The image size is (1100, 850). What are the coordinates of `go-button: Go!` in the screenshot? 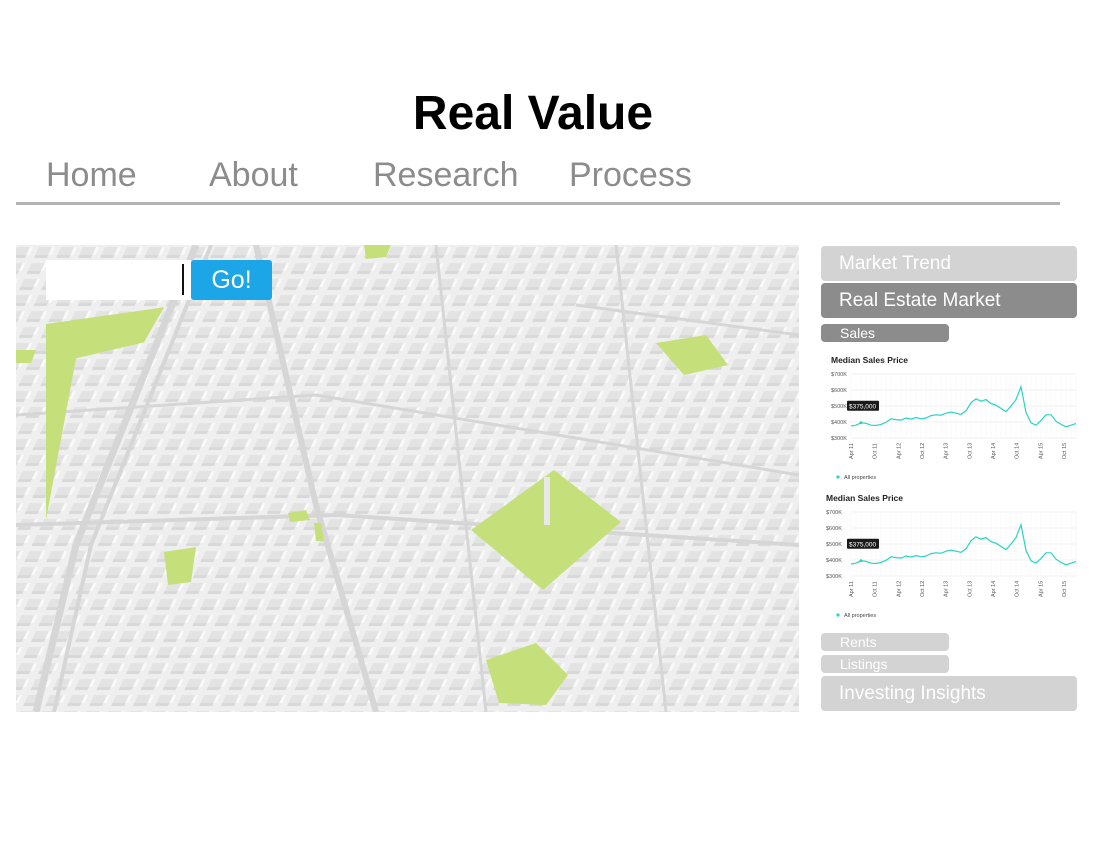 It's located at (231, 280).